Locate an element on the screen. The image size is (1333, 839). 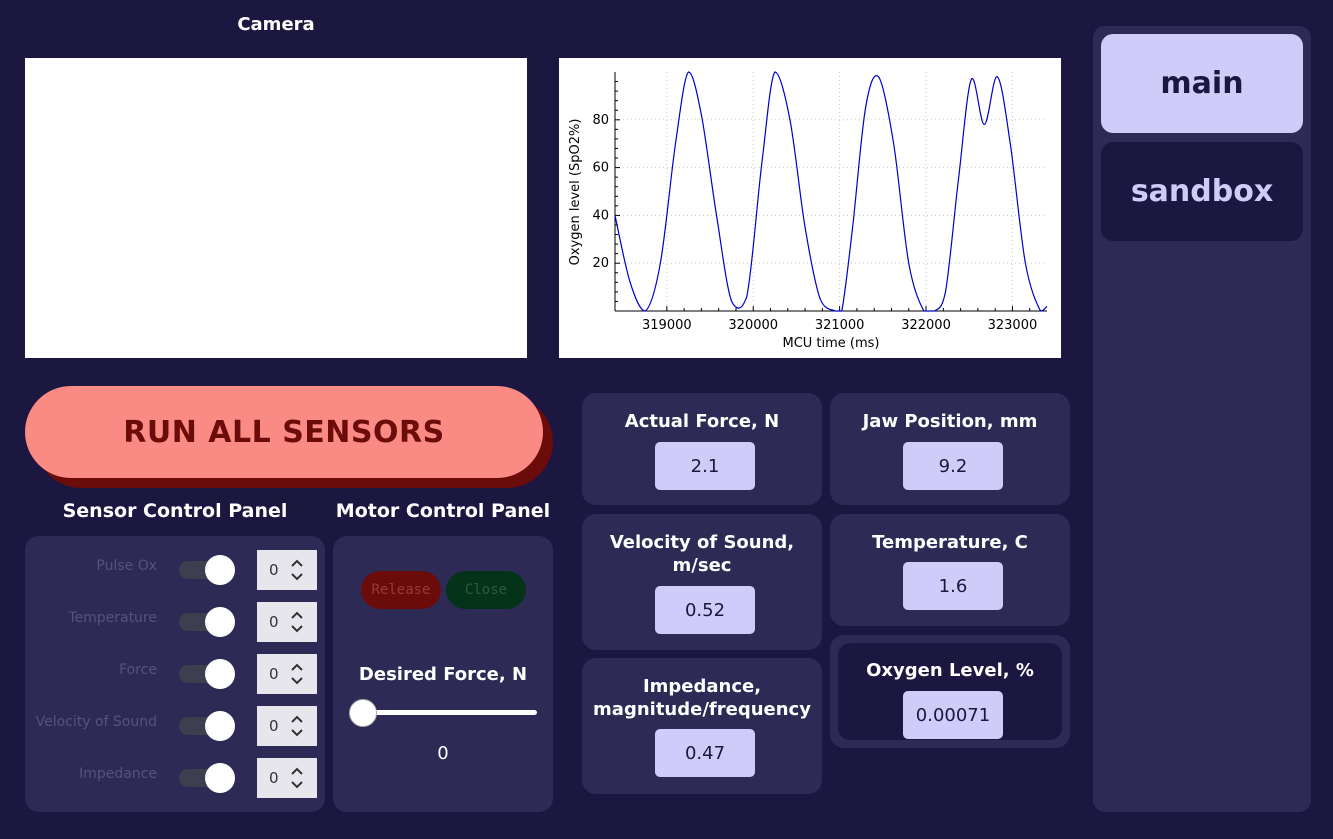
y-tick-label: 60 is located at coordinates (600, 168).